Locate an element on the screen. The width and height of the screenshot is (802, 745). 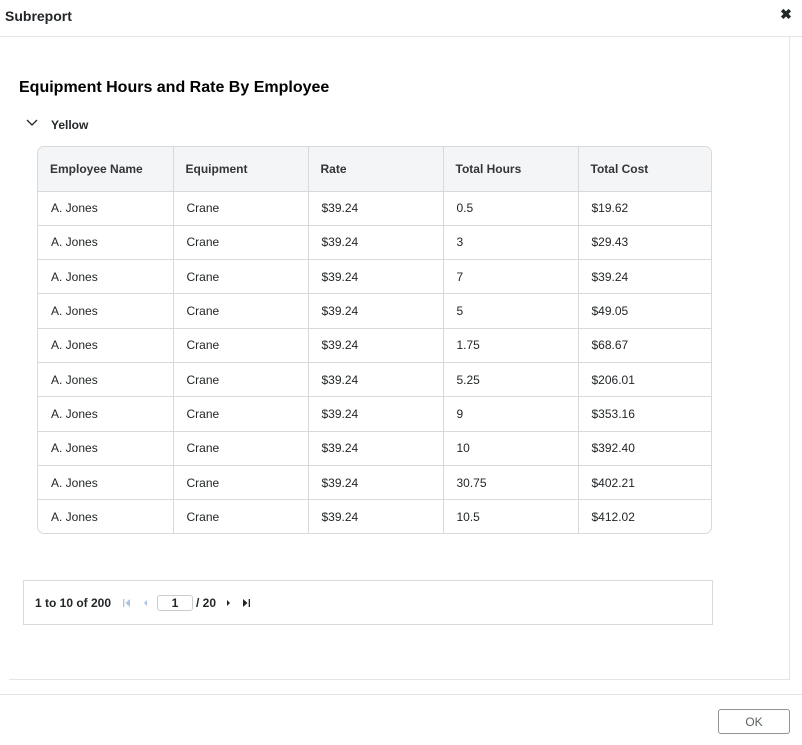
table-row: A. Jones Crane $39.24 5.25 $206.01 is located at coordinates (374, 380).